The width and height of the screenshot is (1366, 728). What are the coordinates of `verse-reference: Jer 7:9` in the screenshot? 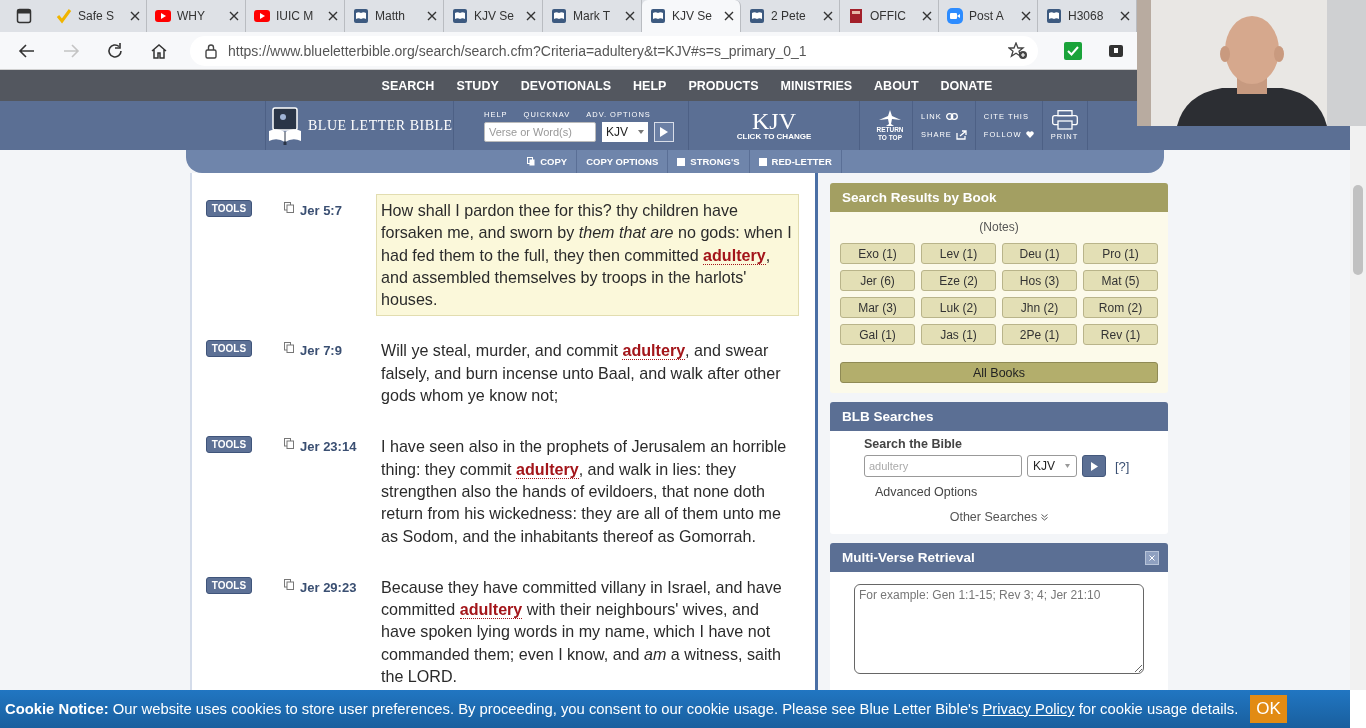 It's located at (338, 351).